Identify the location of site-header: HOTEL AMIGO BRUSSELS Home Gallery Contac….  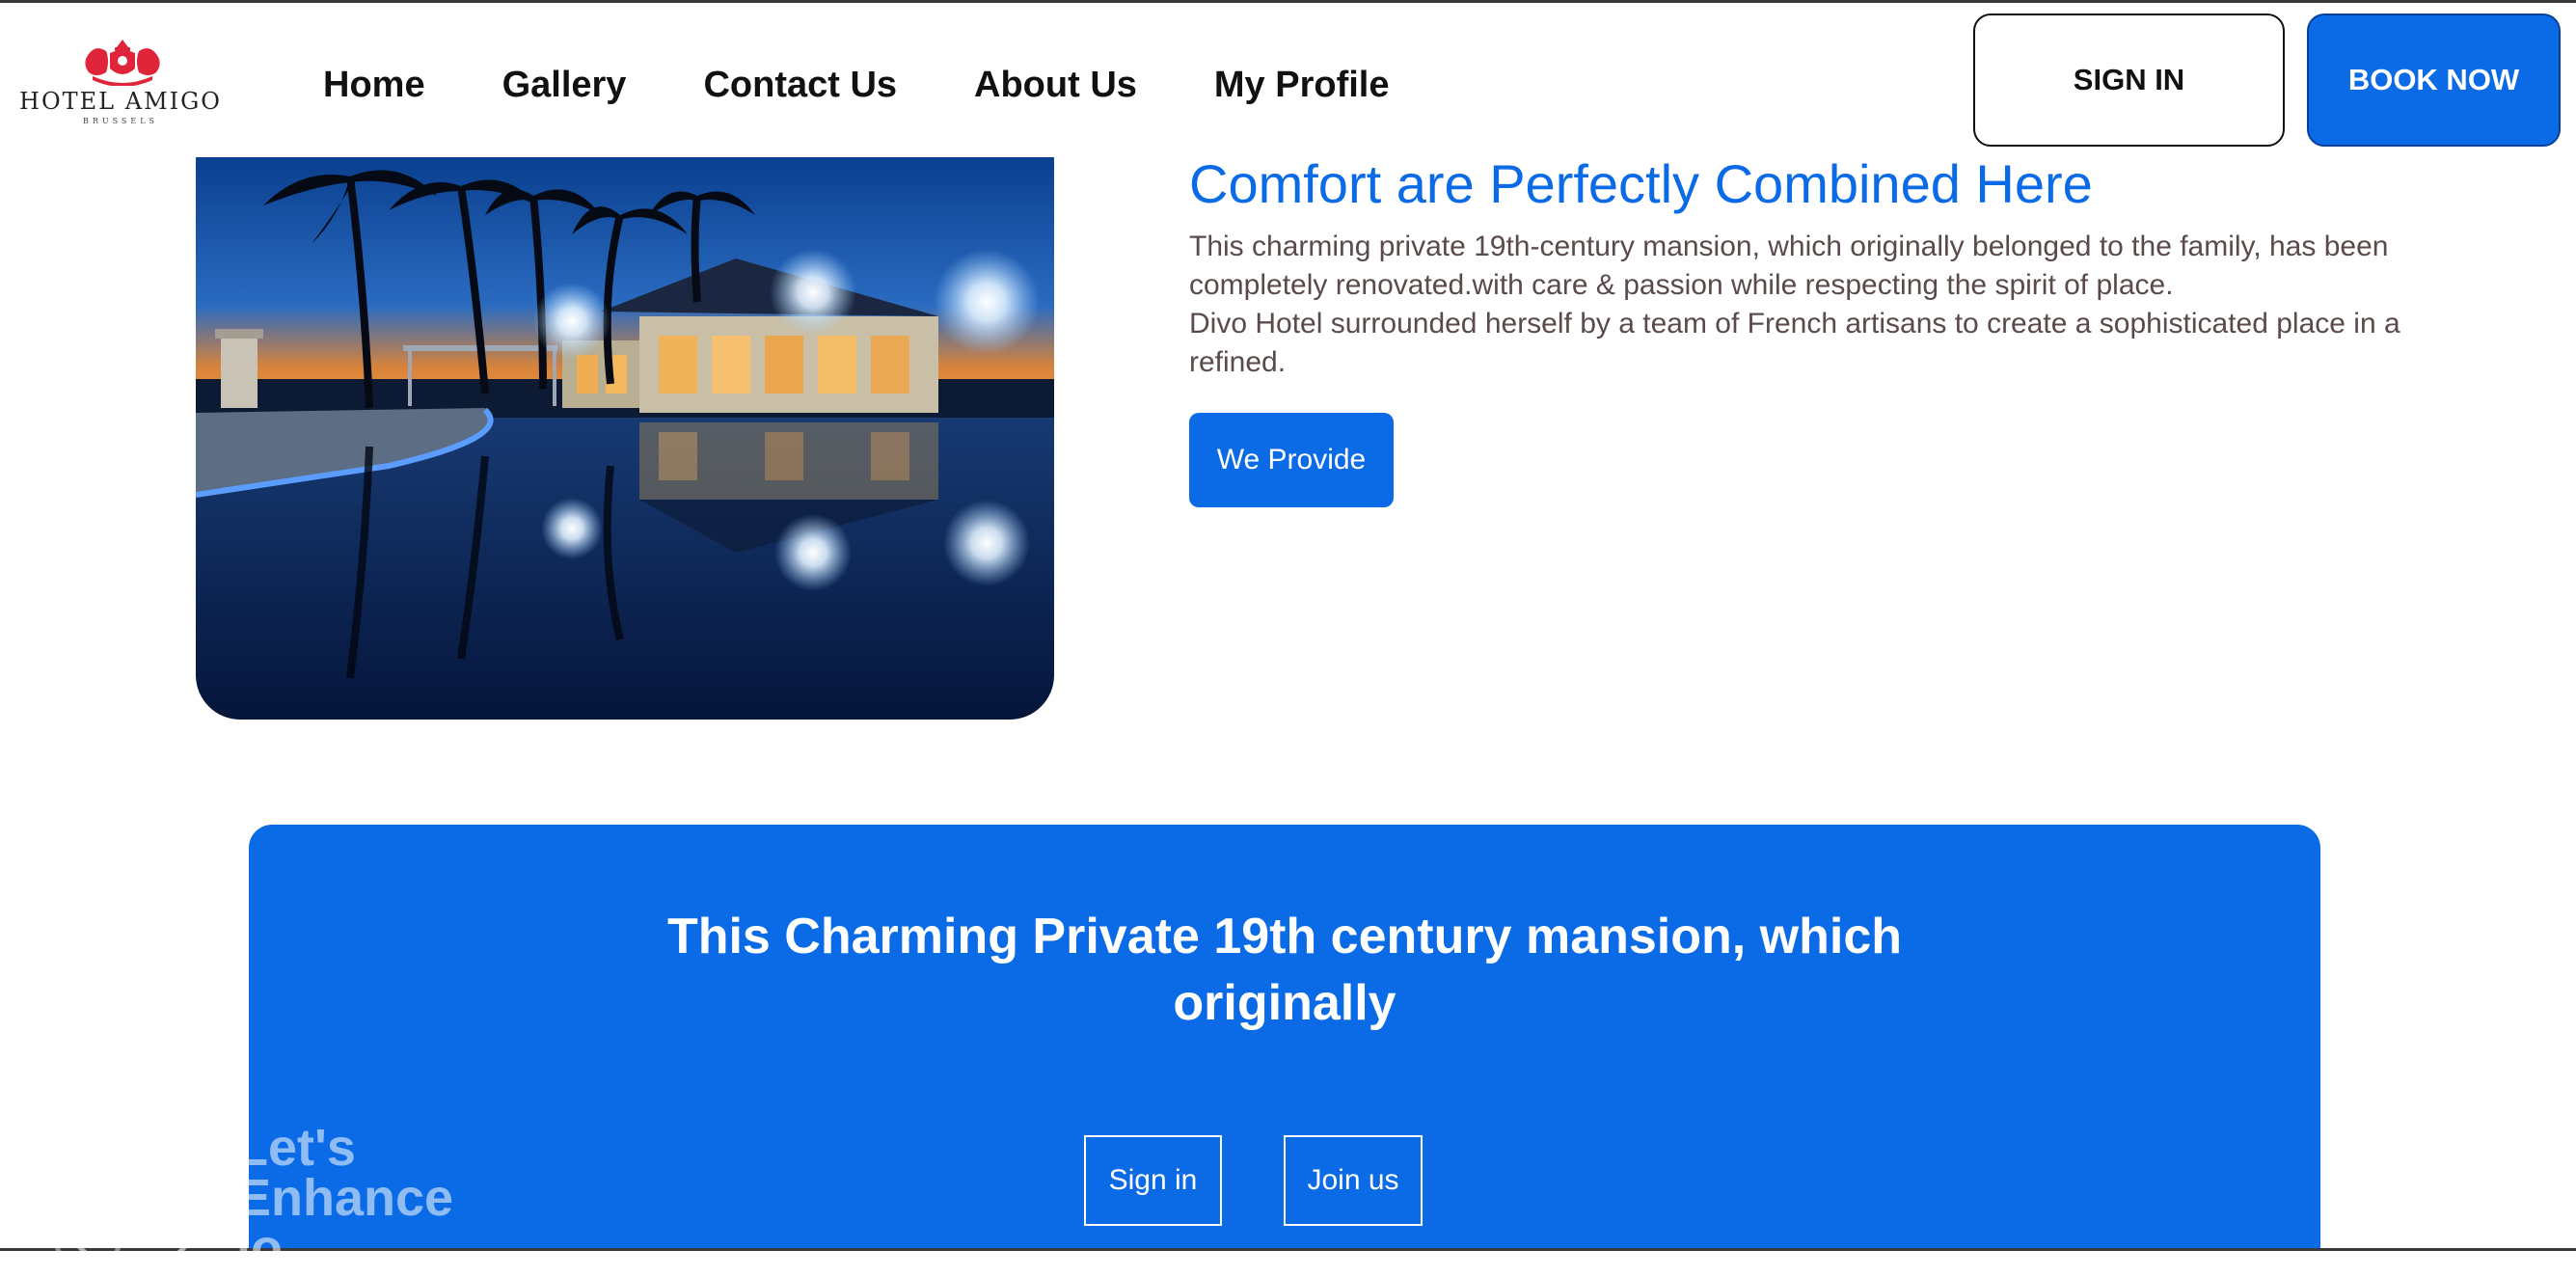
(1288, 80).